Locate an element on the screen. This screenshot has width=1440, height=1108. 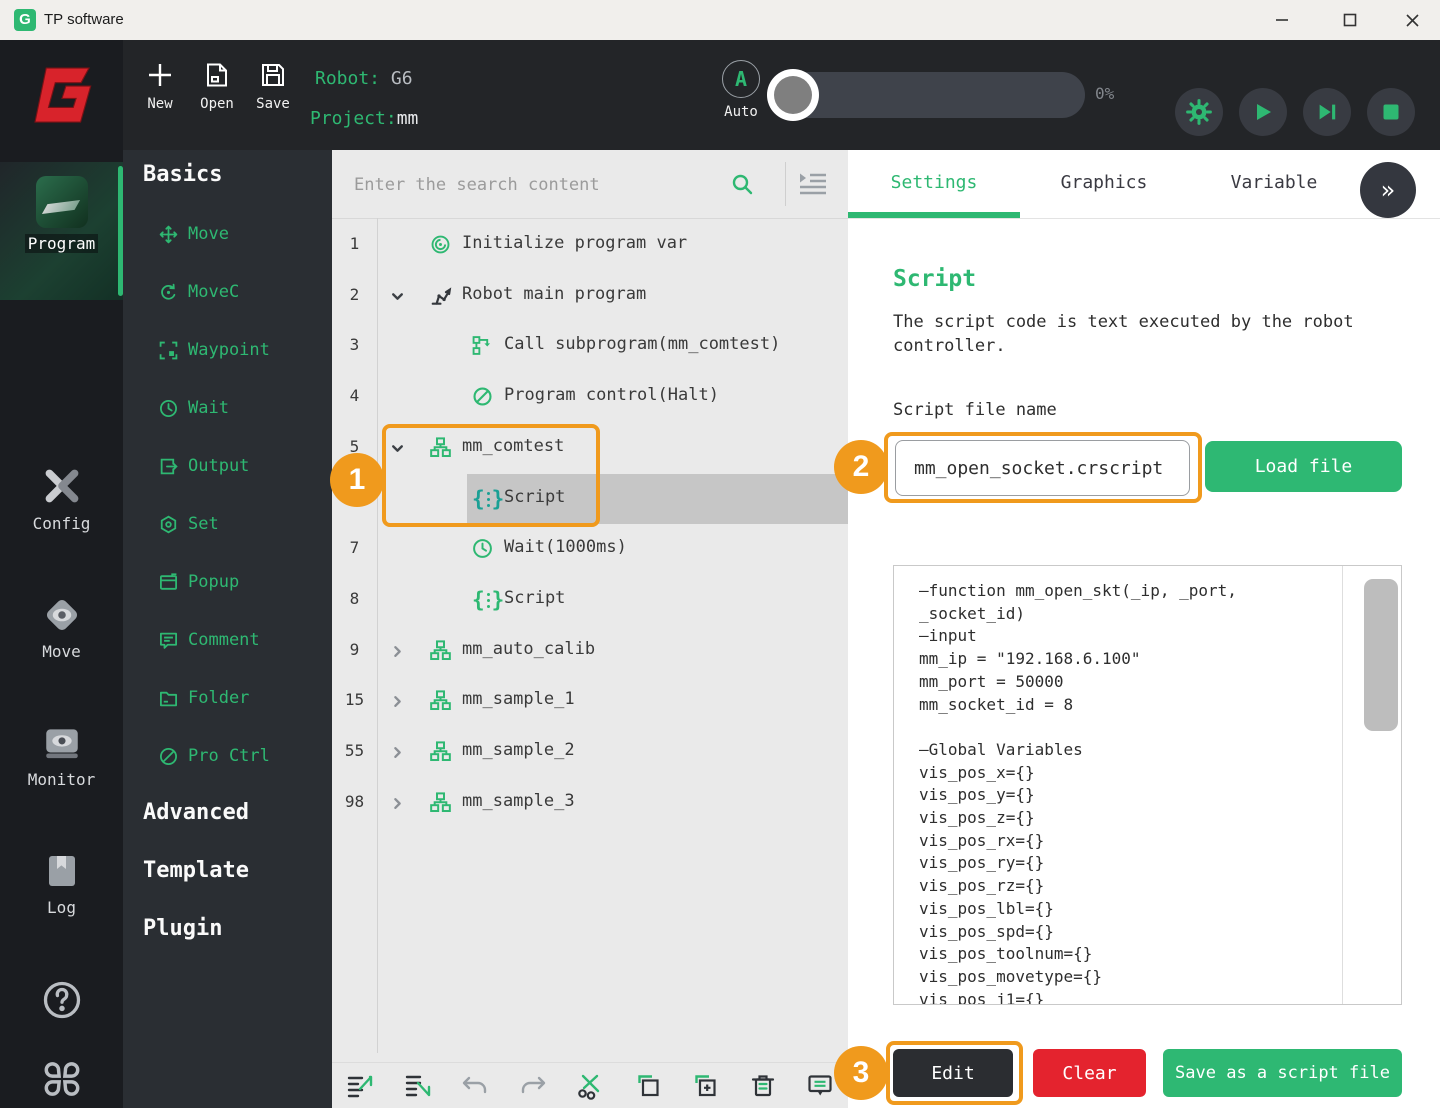
insert-row-above-icon is located at coordinates (360, 1086).